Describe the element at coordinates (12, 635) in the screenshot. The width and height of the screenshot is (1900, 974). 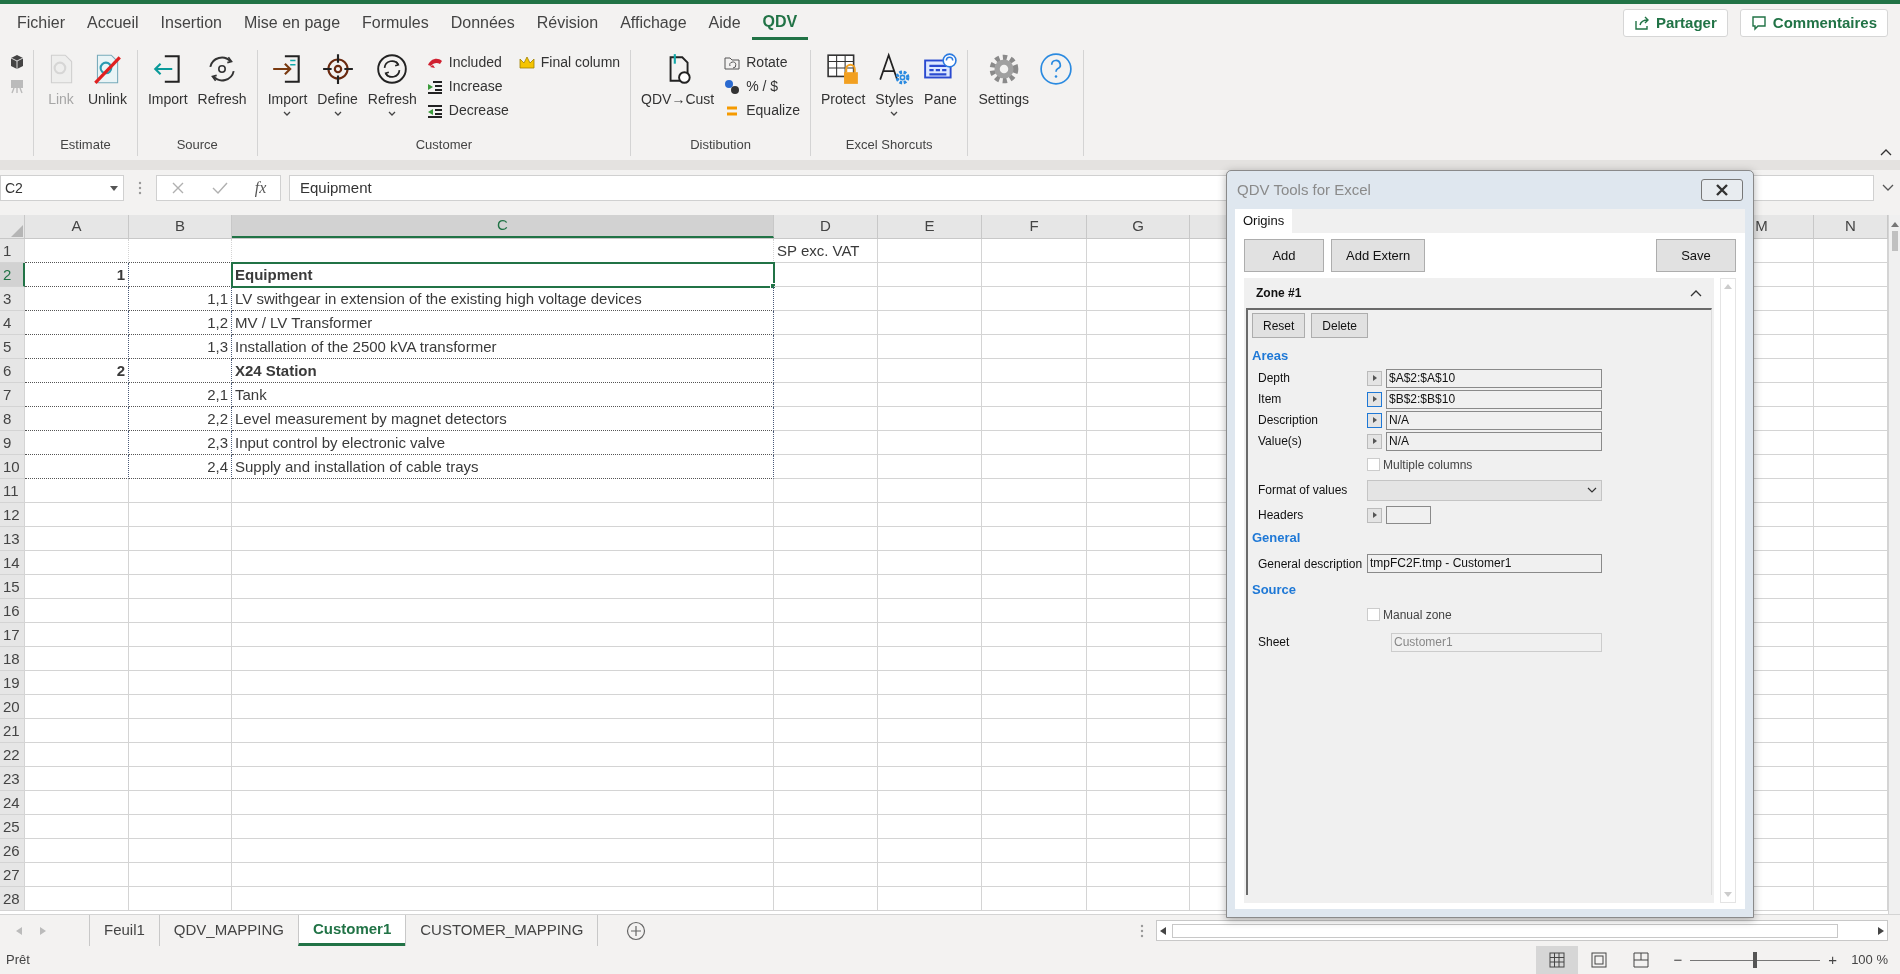
I see `row-header: 17` at that location.